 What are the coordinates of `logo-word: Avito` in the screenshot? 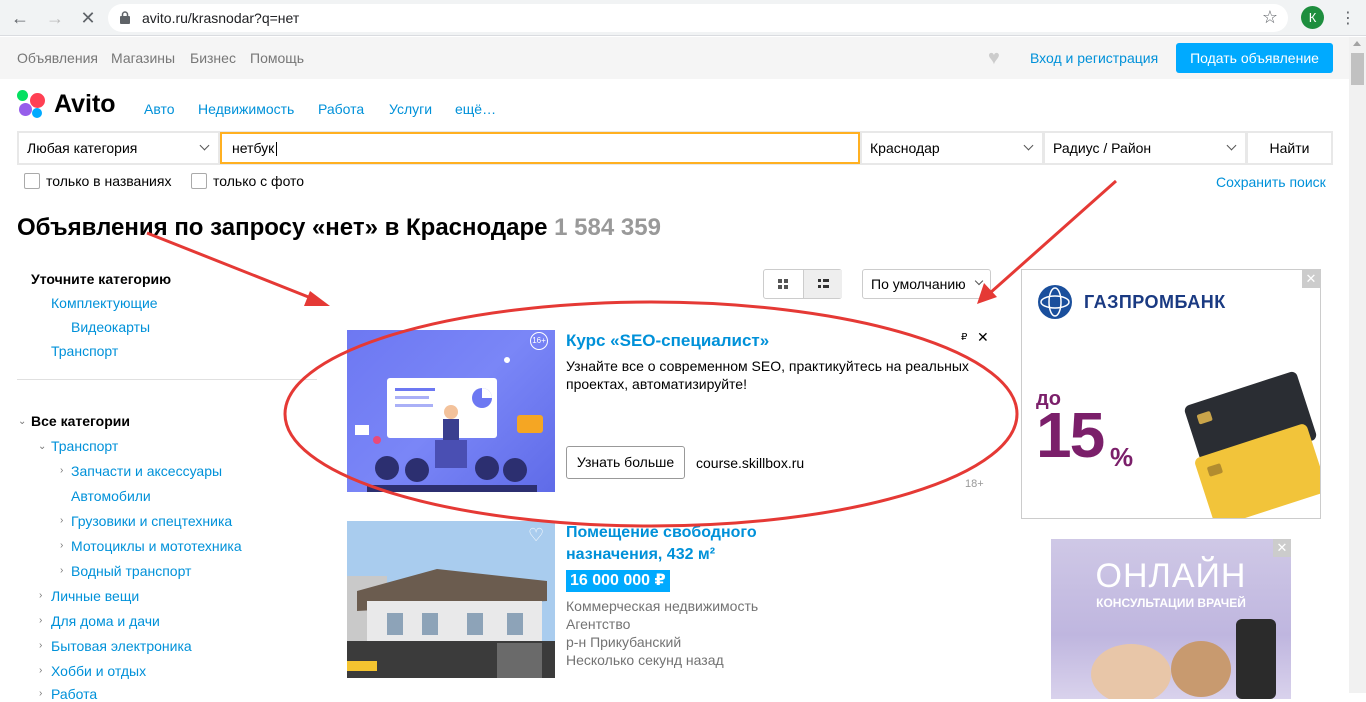 It's located at (85, 104).